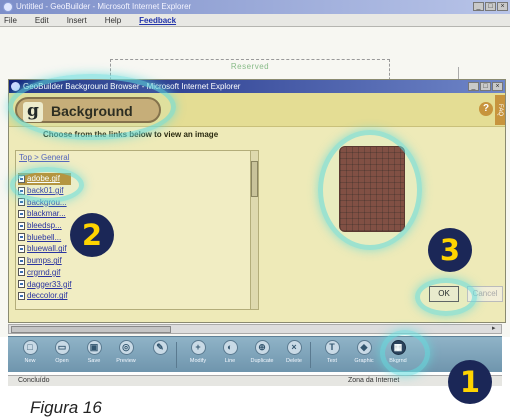 Image resolution: width=510 pixels, height=420 pixels. I want to click on delete-icon: ×, so click(294, 347).